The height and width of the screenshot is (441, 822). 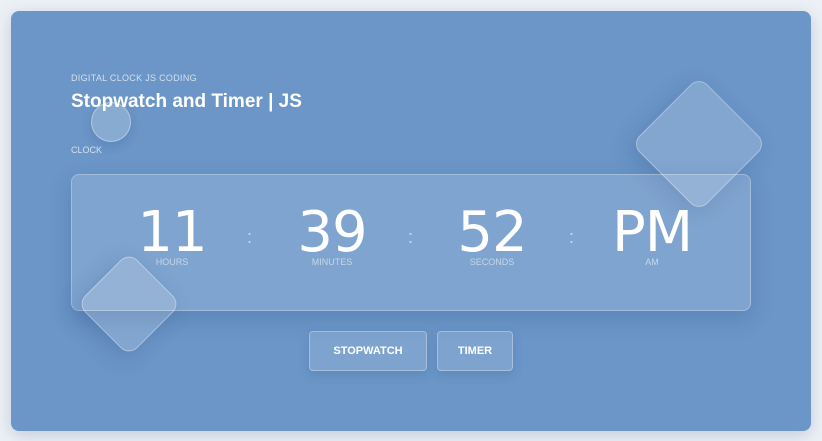 I want to click on page-subtitle: DIGITAL CLOCK JS CODING, so click(x=134, y=78).